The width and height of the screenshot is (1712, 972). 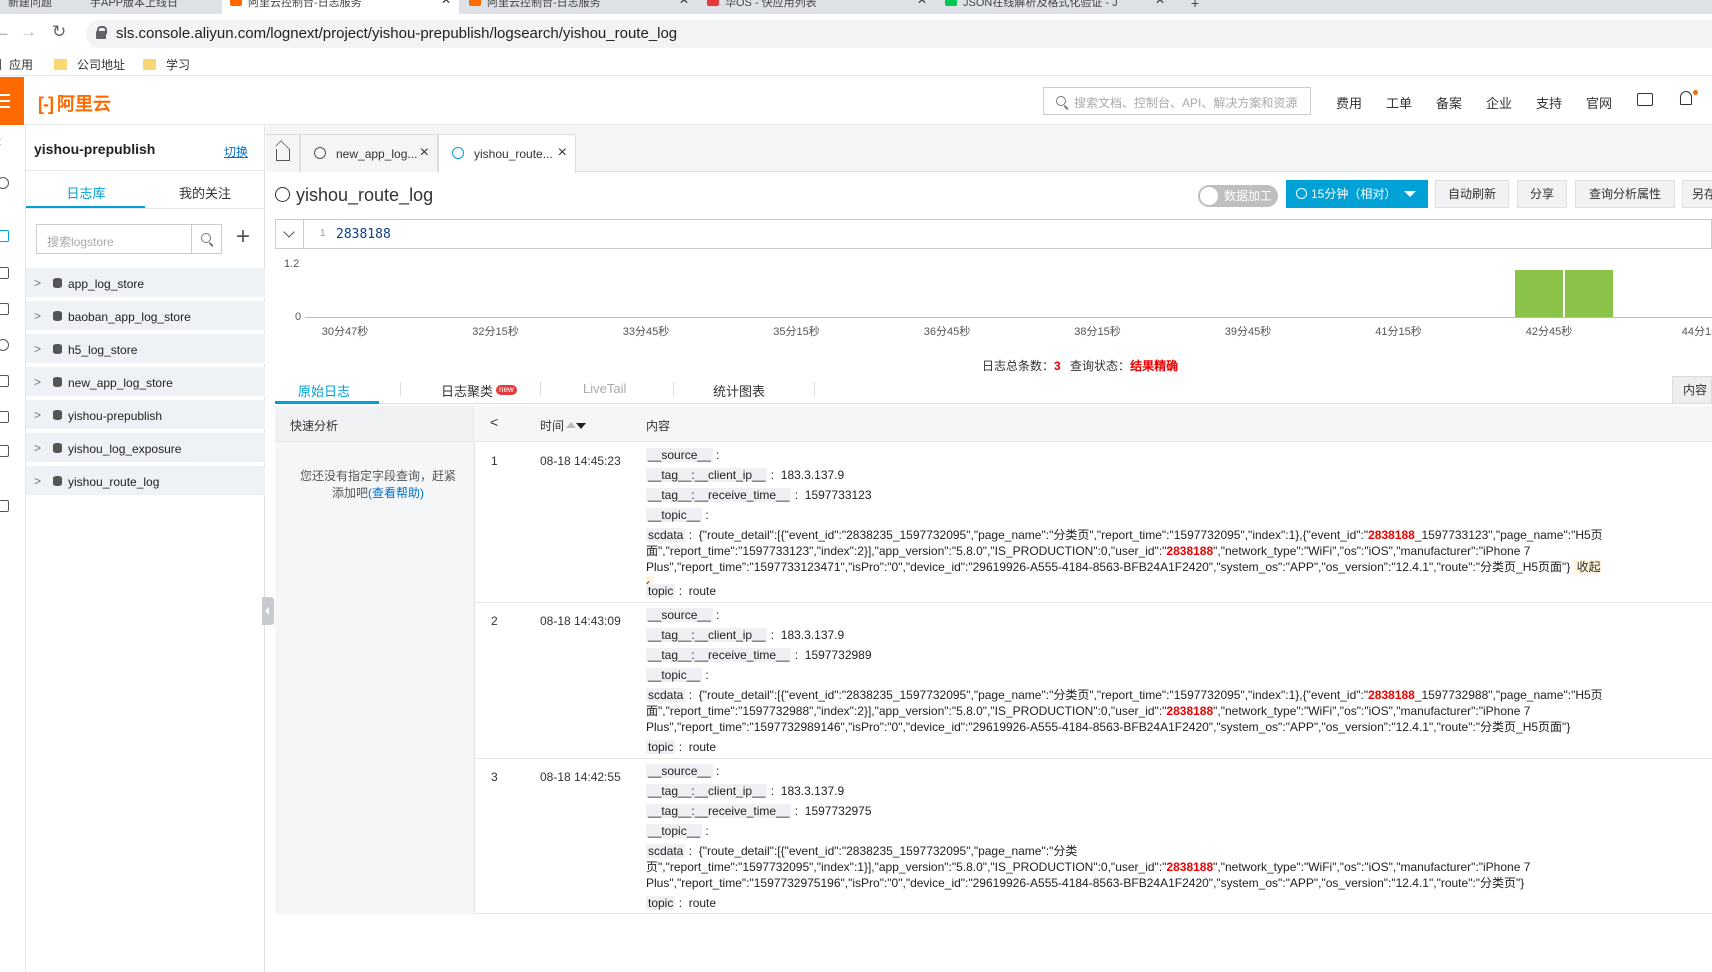 What do you see at coordinates (1399, 102) in the screenshot?
I see `nav-tickets: 工单` at bounding box center [1399, 102].